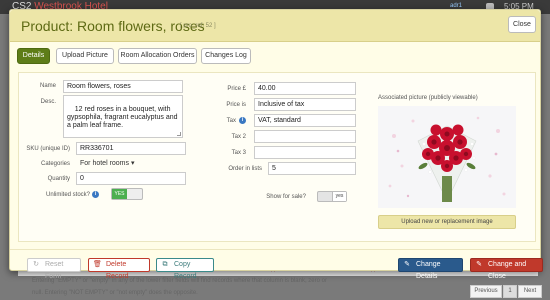 The image size is (550, 300). I want to click on rose-bouquet-image, so click(447, 157).